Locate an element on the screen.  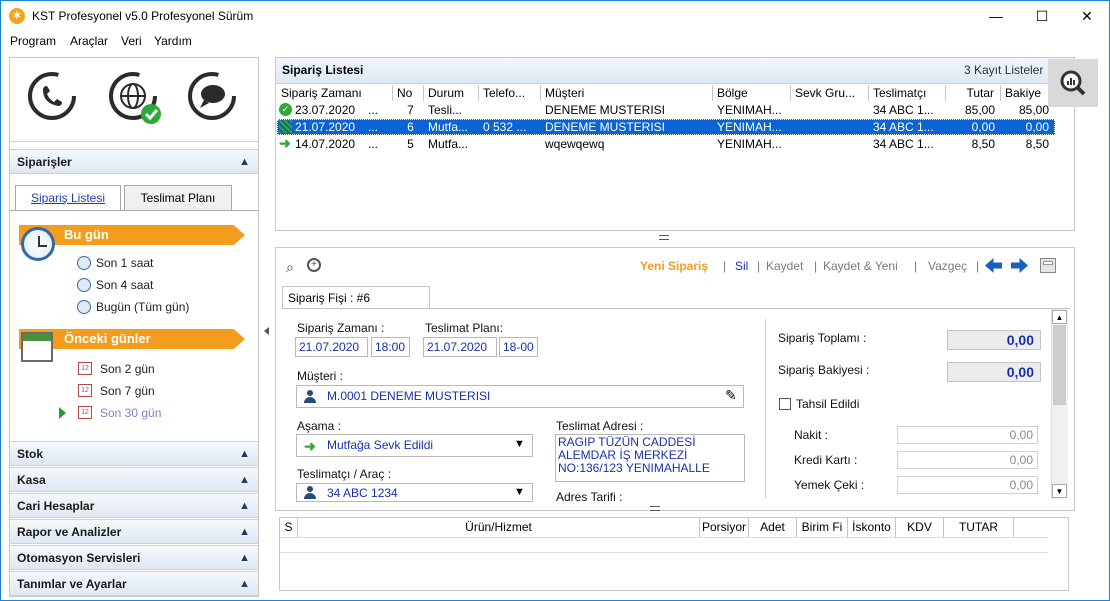
section-rapor: Rapor ve Analizler ▲ is located at coordinates (134, 531).